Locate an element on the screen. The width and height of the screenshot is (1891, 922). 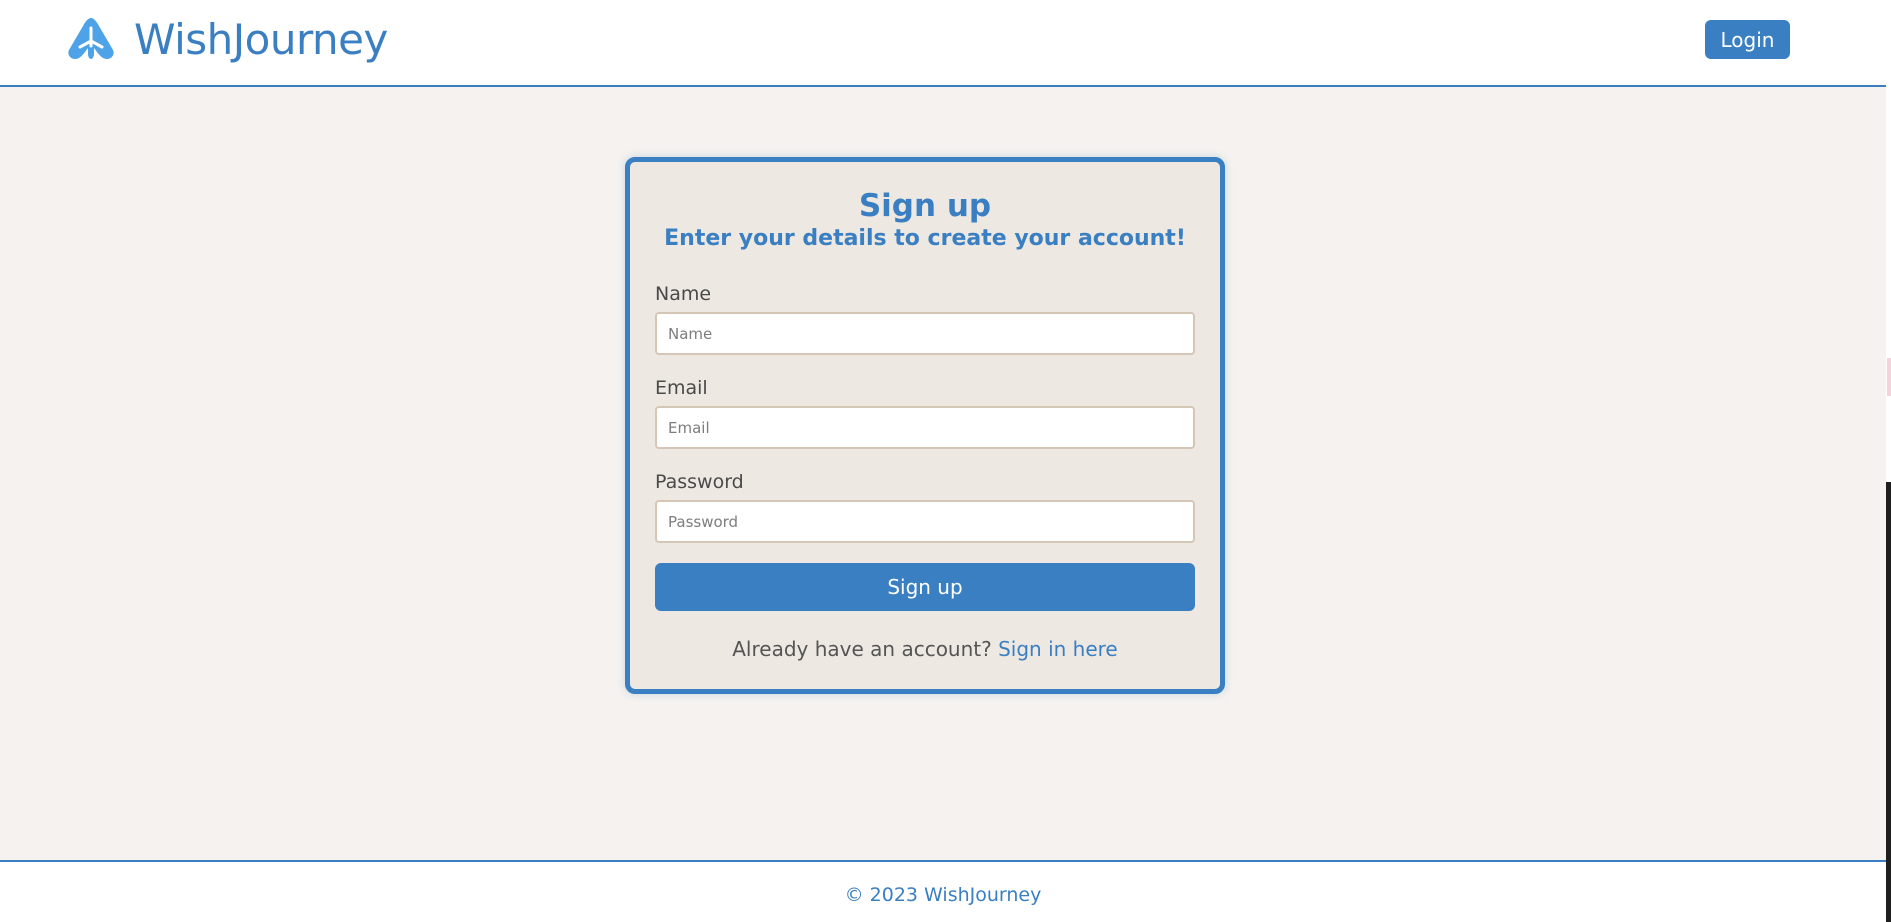
brand-home-link: WishJourney is located at coordinates (227, 39).